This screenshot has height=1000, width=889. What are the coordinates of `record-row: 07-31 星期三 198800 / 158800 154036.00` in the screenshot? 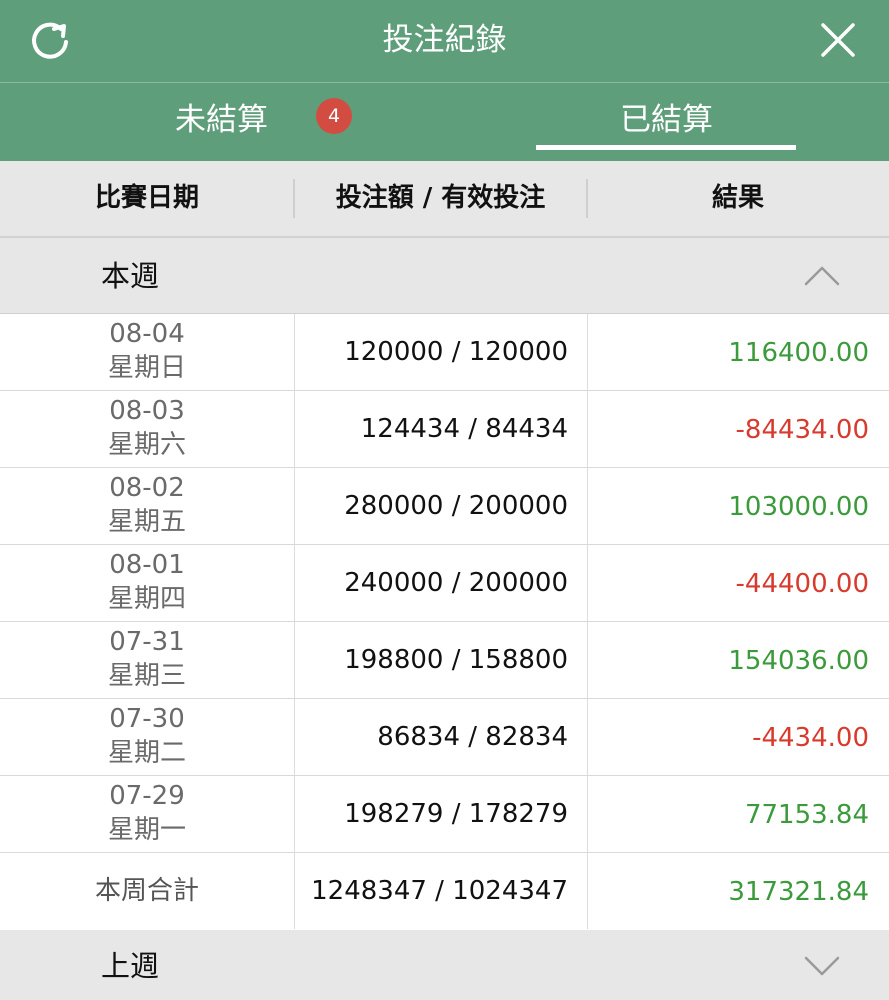 It's located at (444, 659).